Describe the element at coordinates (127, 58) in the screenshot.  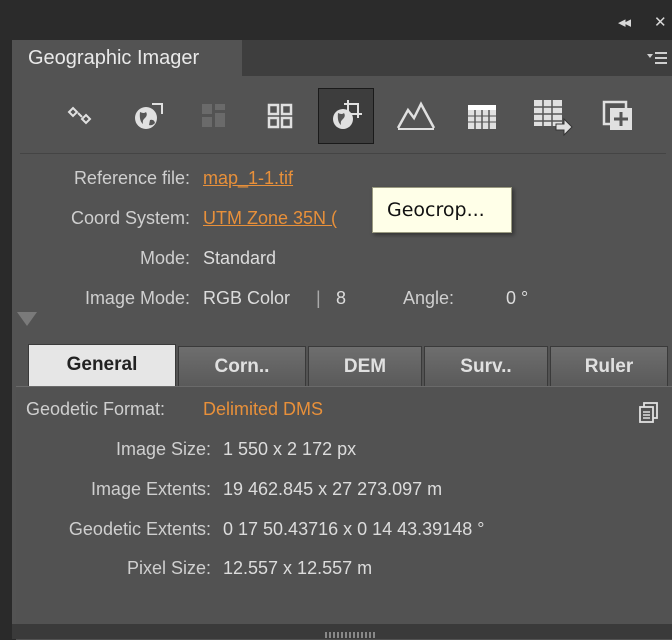
I see `panel-title-tab: Geographic Imager` at that location.